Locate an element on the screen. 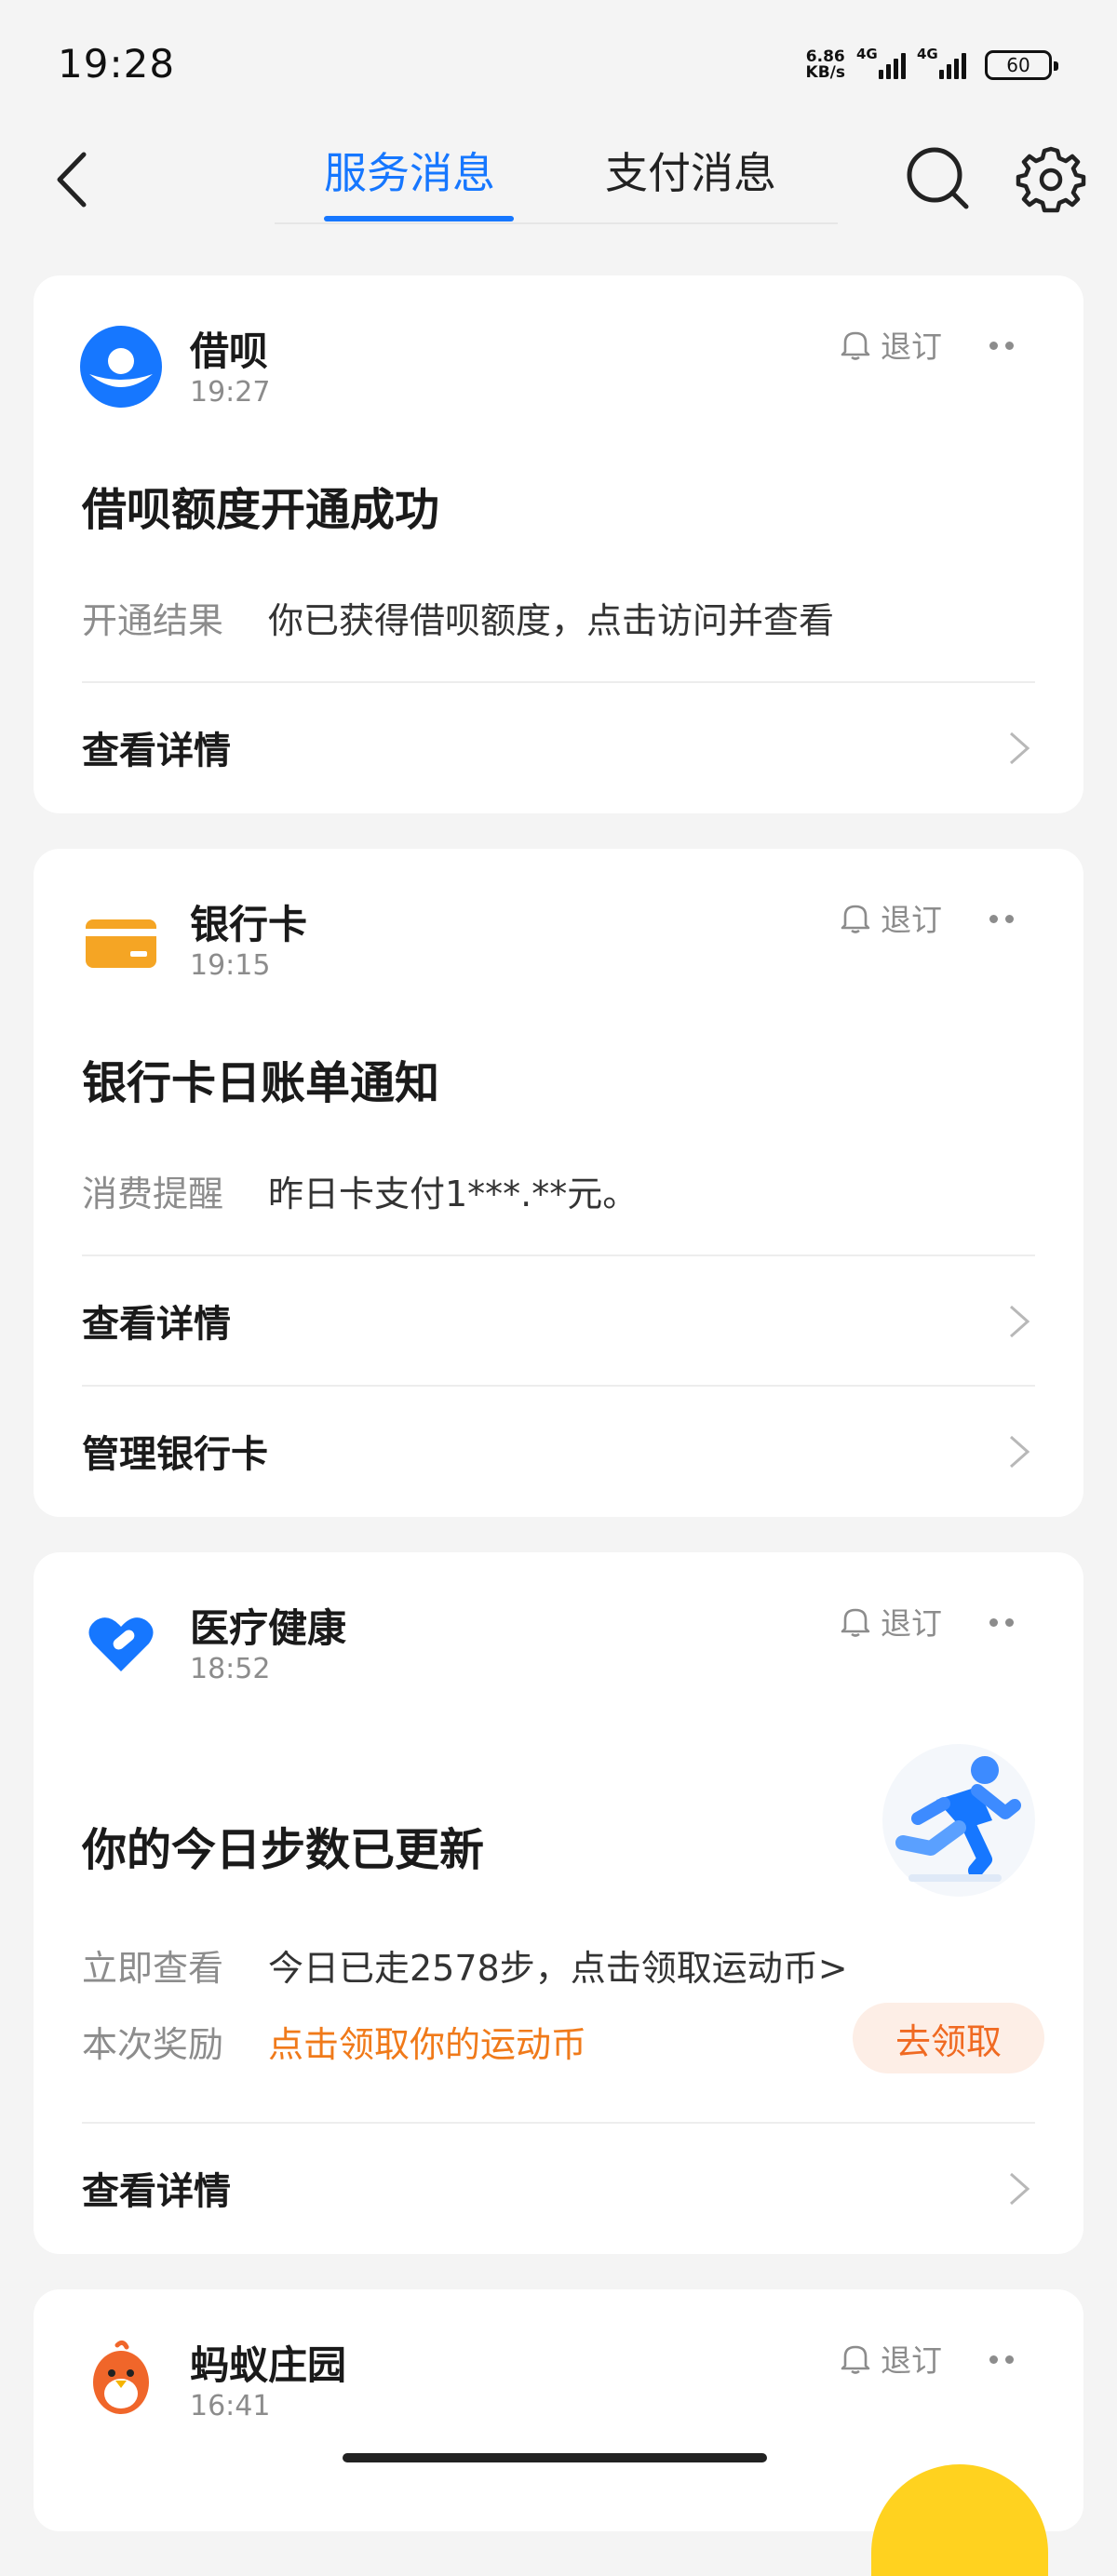 The image size is (1117, 2576). active-tab-indicator is located at coordinates (419, 218).